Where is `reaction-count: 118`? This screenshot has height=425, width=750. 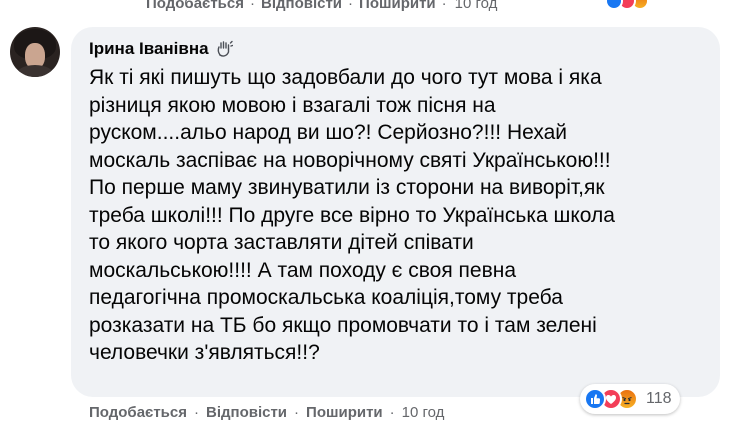
reaction-count: 118 is located at coordinates (659, 398).